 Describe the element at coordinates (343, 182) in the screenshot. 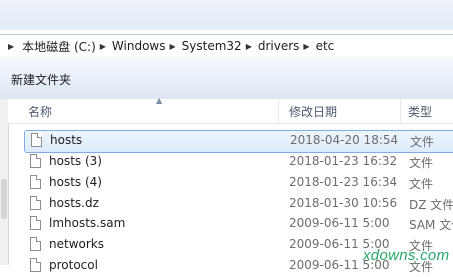

I see `file-date: 2018-01-23 16:34` at that location.